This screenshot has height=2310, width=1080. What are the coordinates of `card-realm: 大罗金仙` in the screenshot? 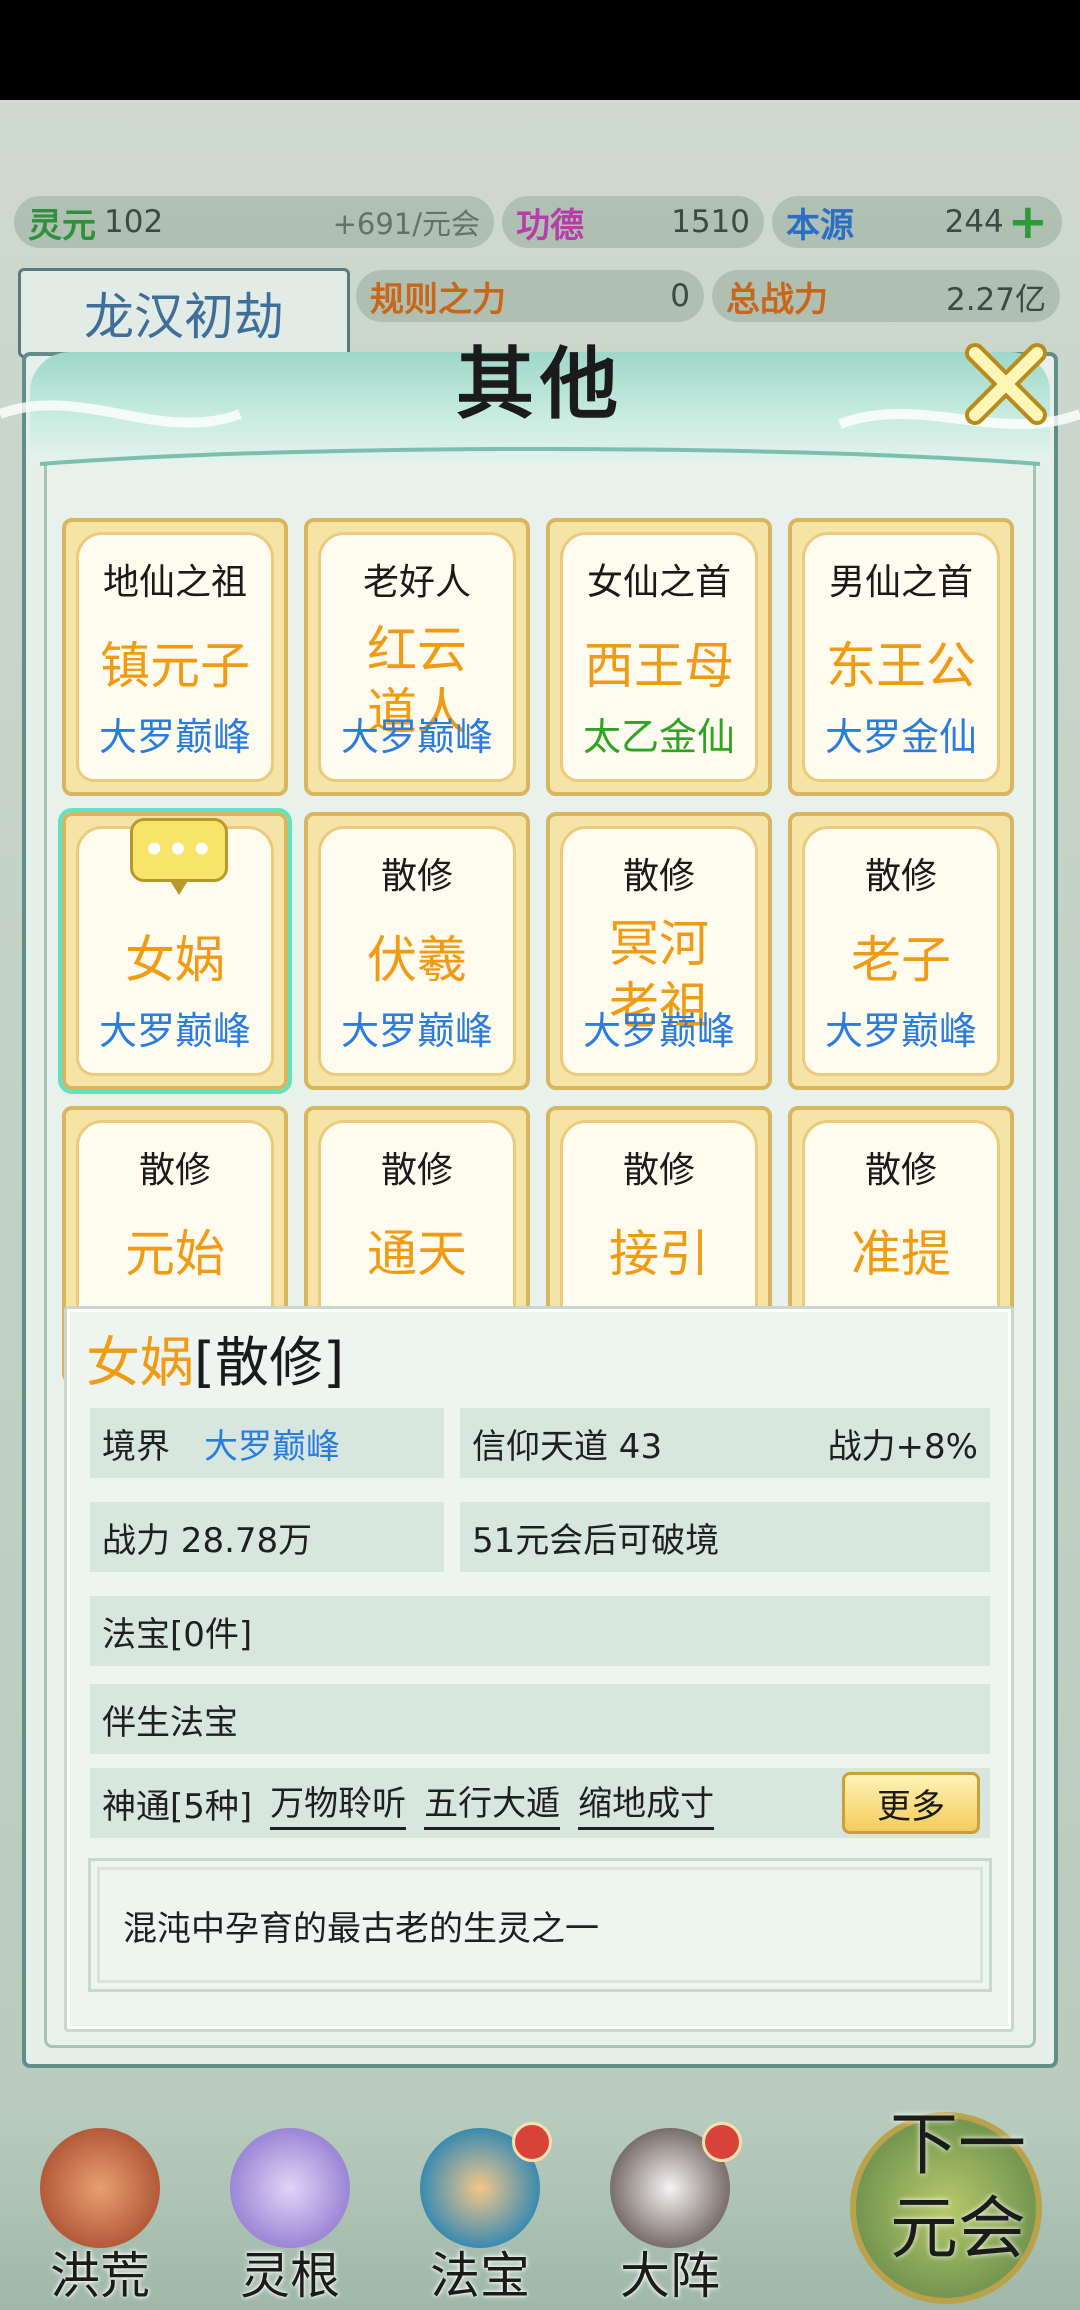 It's located at (900, 737).